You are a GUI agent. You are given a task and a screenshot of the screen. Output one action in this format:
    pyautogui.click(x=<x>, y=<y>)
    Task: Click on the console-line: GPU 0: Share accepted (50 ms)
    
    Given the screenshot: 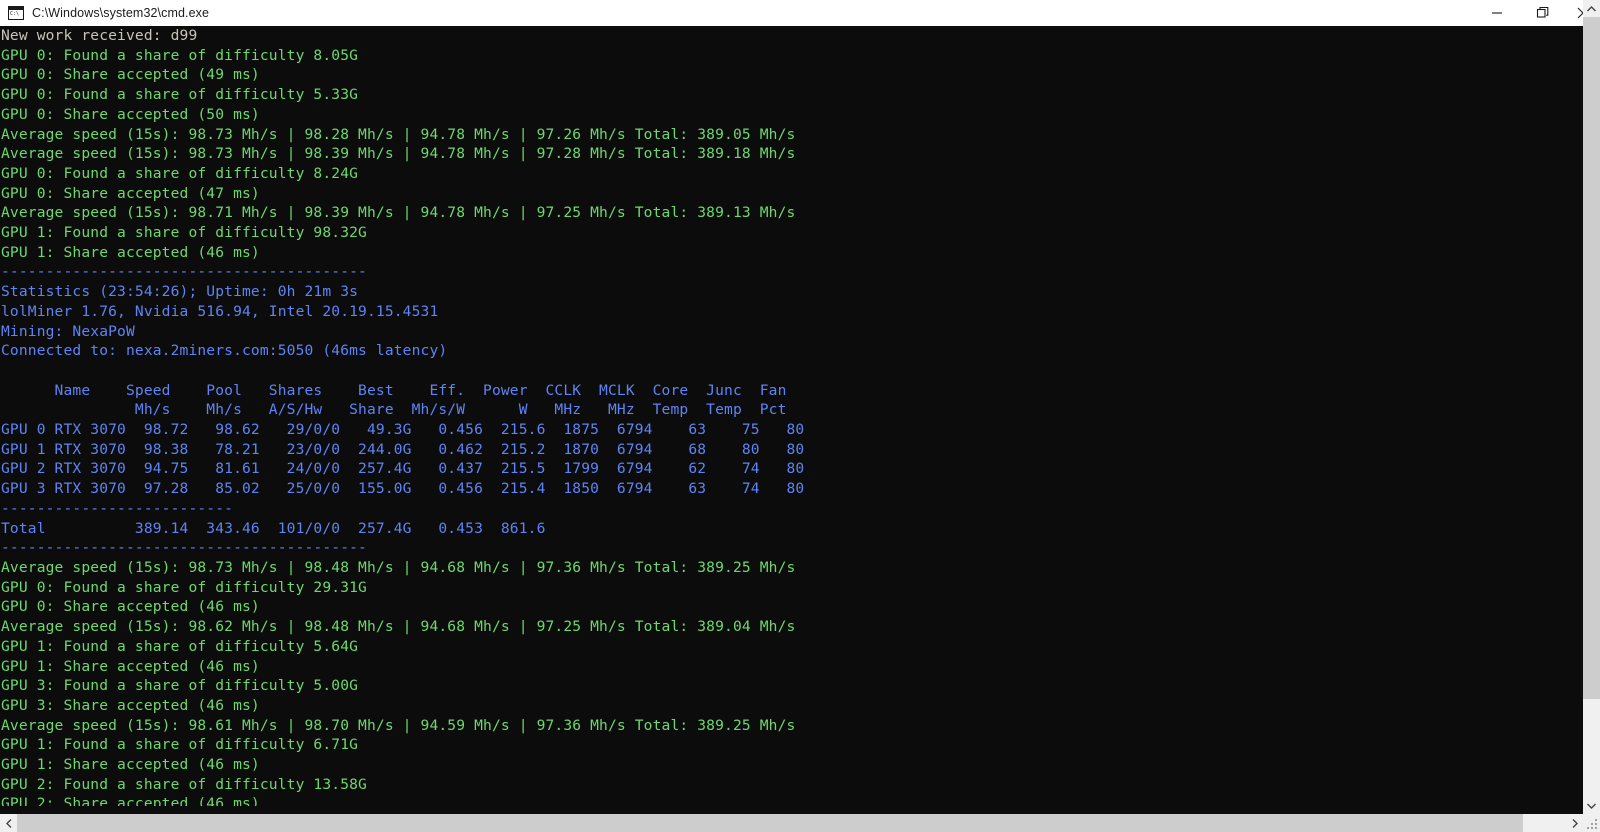 What is the action you would take?
    pyautogui.click(x=130, y=114)
    